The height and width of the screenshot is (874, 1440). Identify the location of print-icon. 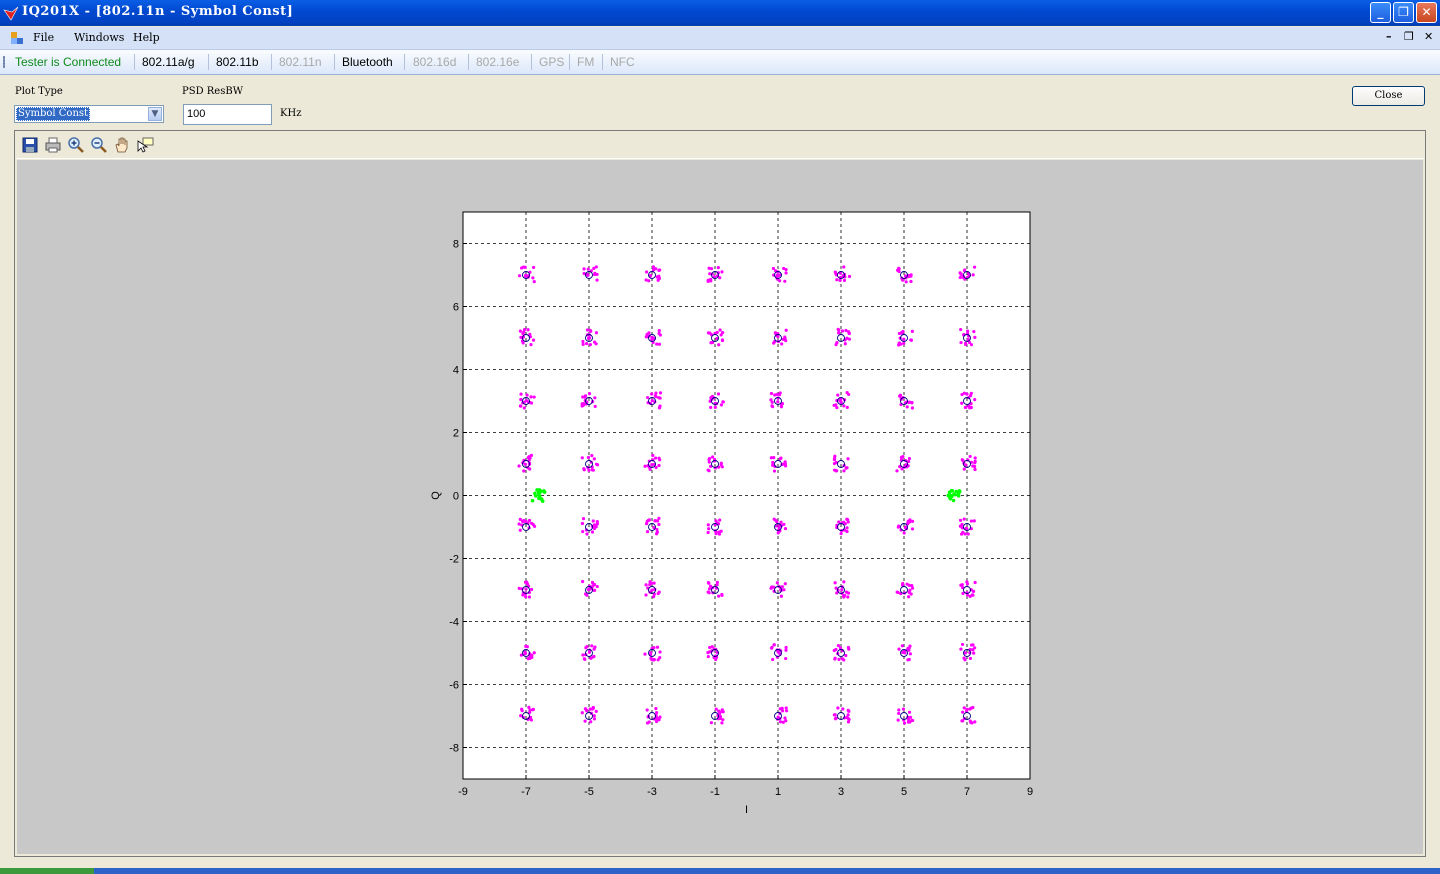
(53, 145).